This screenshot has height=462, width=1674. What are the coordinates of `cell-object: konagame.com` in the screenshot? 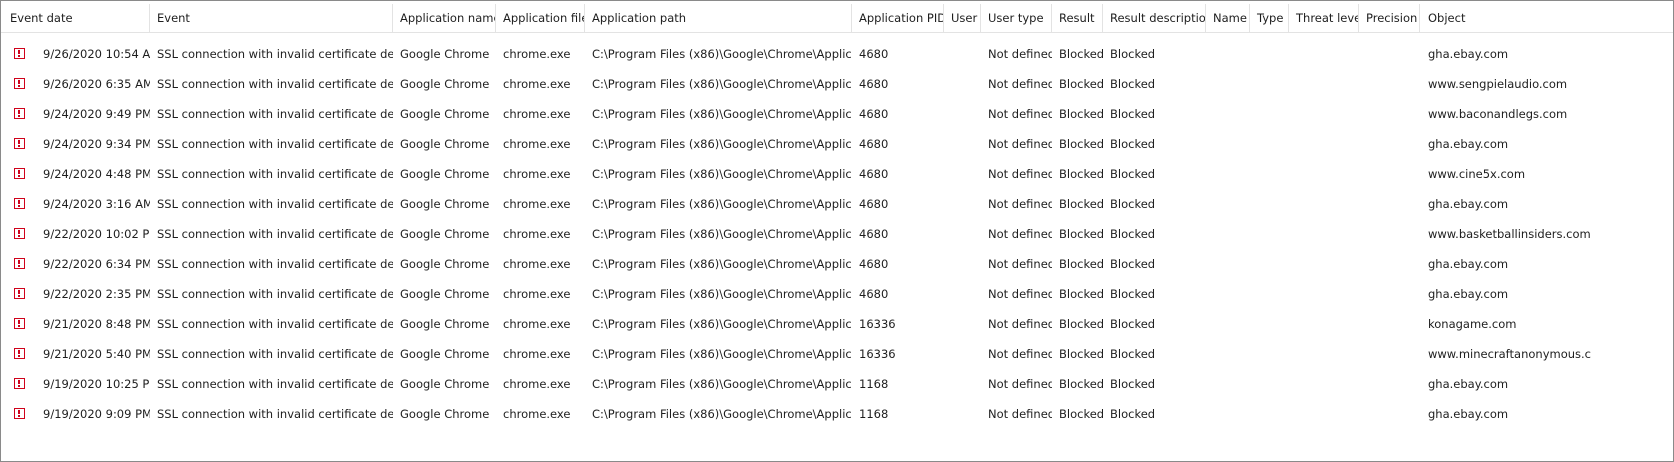 It's located at (1472, 324).